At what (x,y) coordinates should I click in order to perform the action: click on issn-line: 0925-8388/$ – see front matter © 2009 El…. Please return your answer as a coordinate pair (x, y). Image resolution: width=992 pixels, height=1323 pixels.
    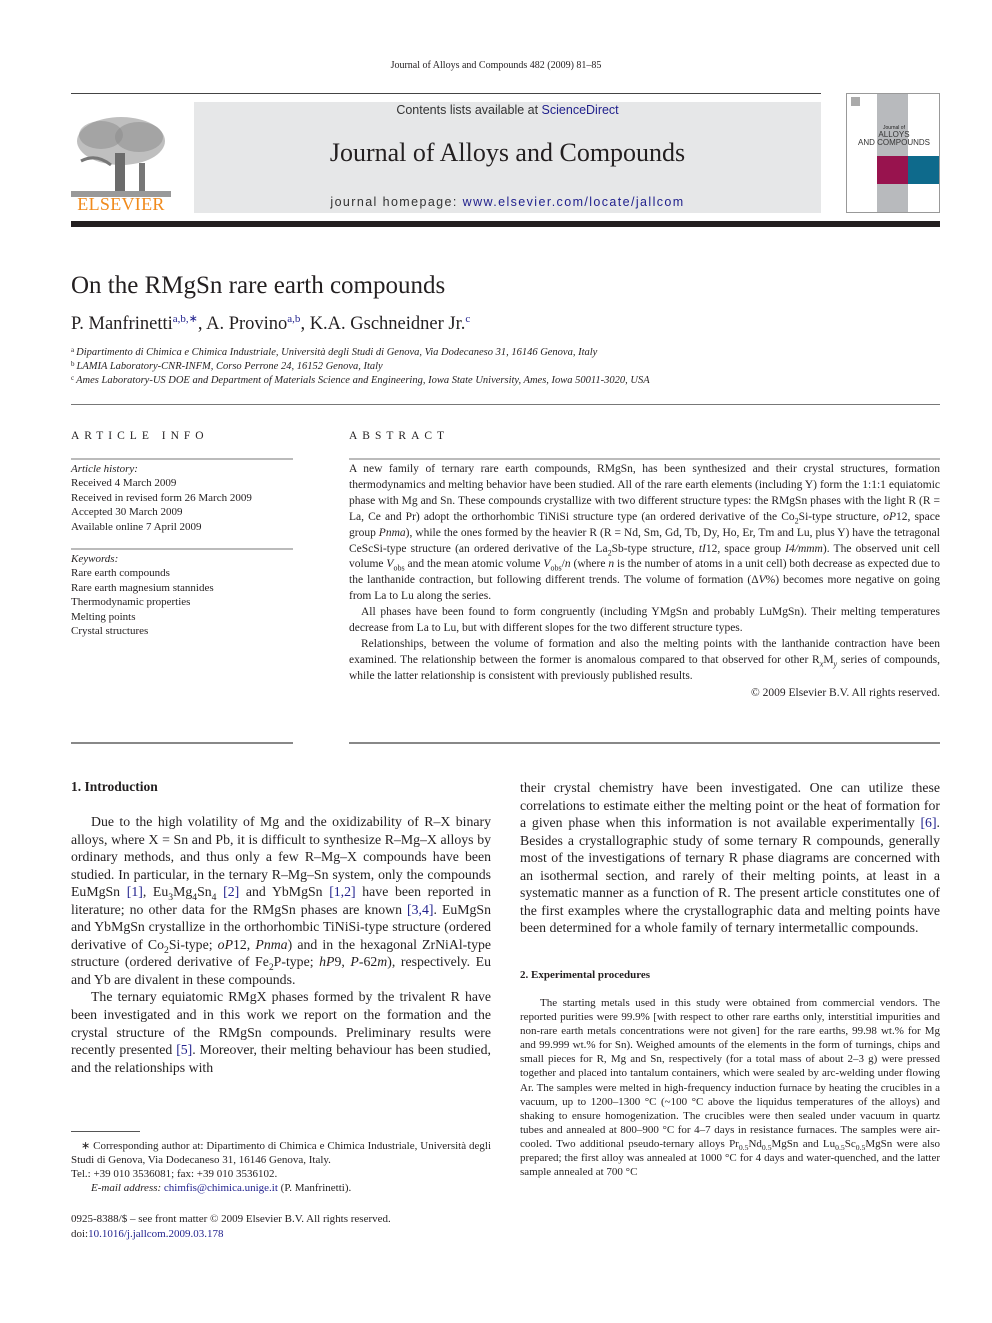
    Looking at the image, I should click on (231, 1219).